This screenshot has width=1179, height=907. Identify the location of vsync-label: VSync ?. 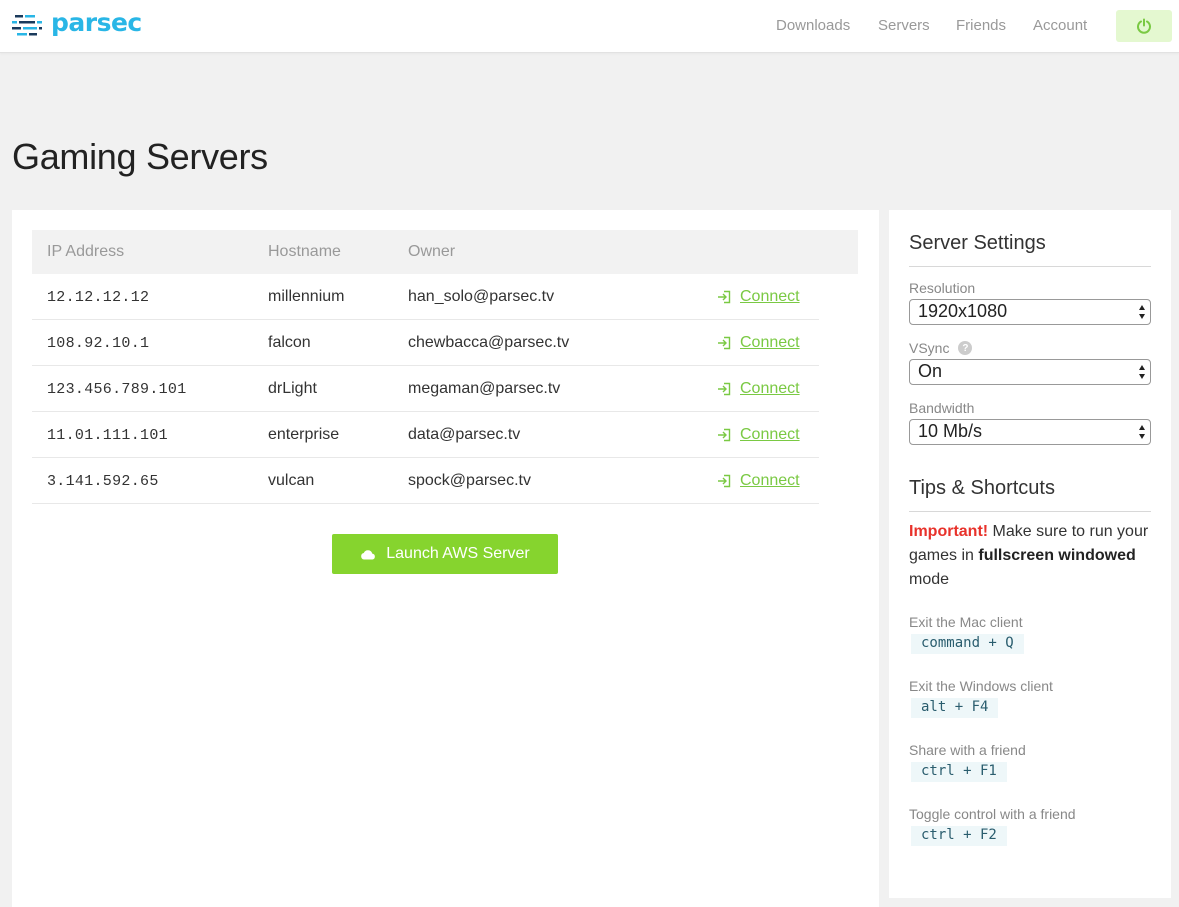
(941, 348).